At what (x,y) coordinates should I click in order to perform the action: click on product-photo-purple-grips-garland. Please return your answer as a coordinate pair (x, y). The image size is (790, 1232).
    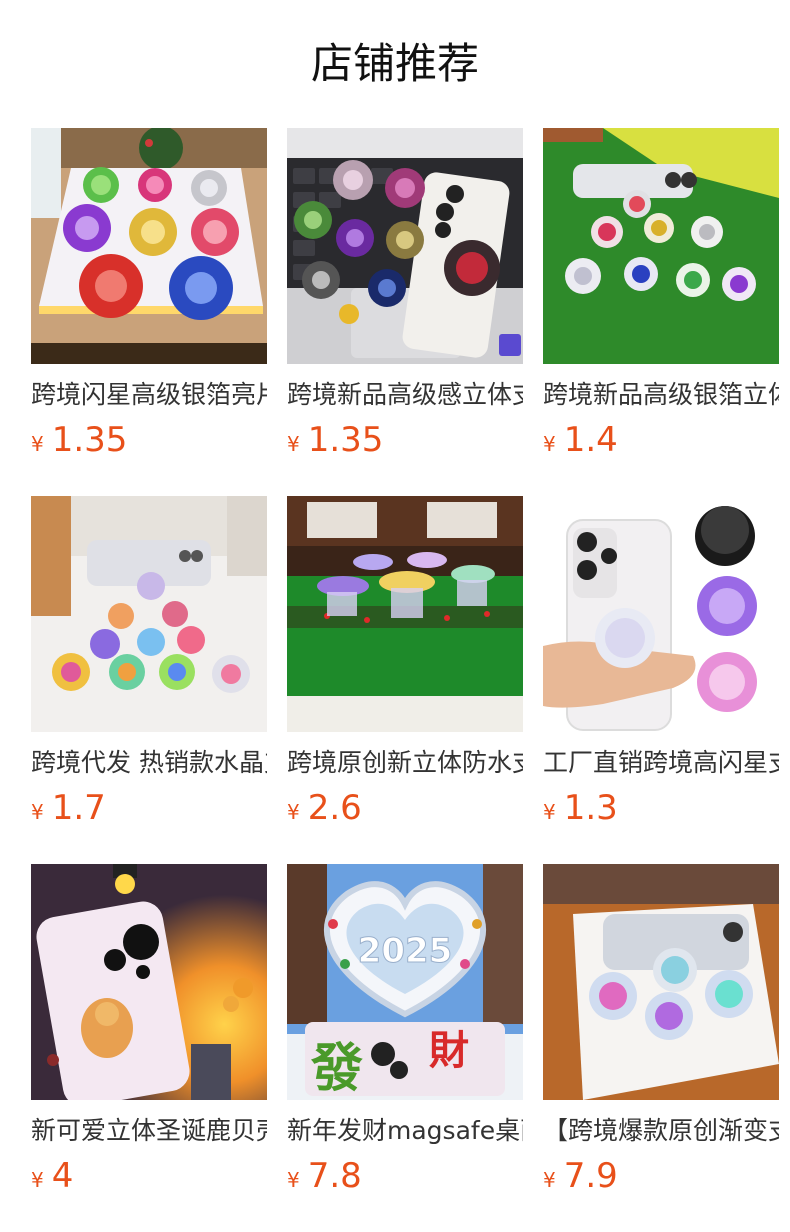
    Looking at the image, I should click on (405, 614).